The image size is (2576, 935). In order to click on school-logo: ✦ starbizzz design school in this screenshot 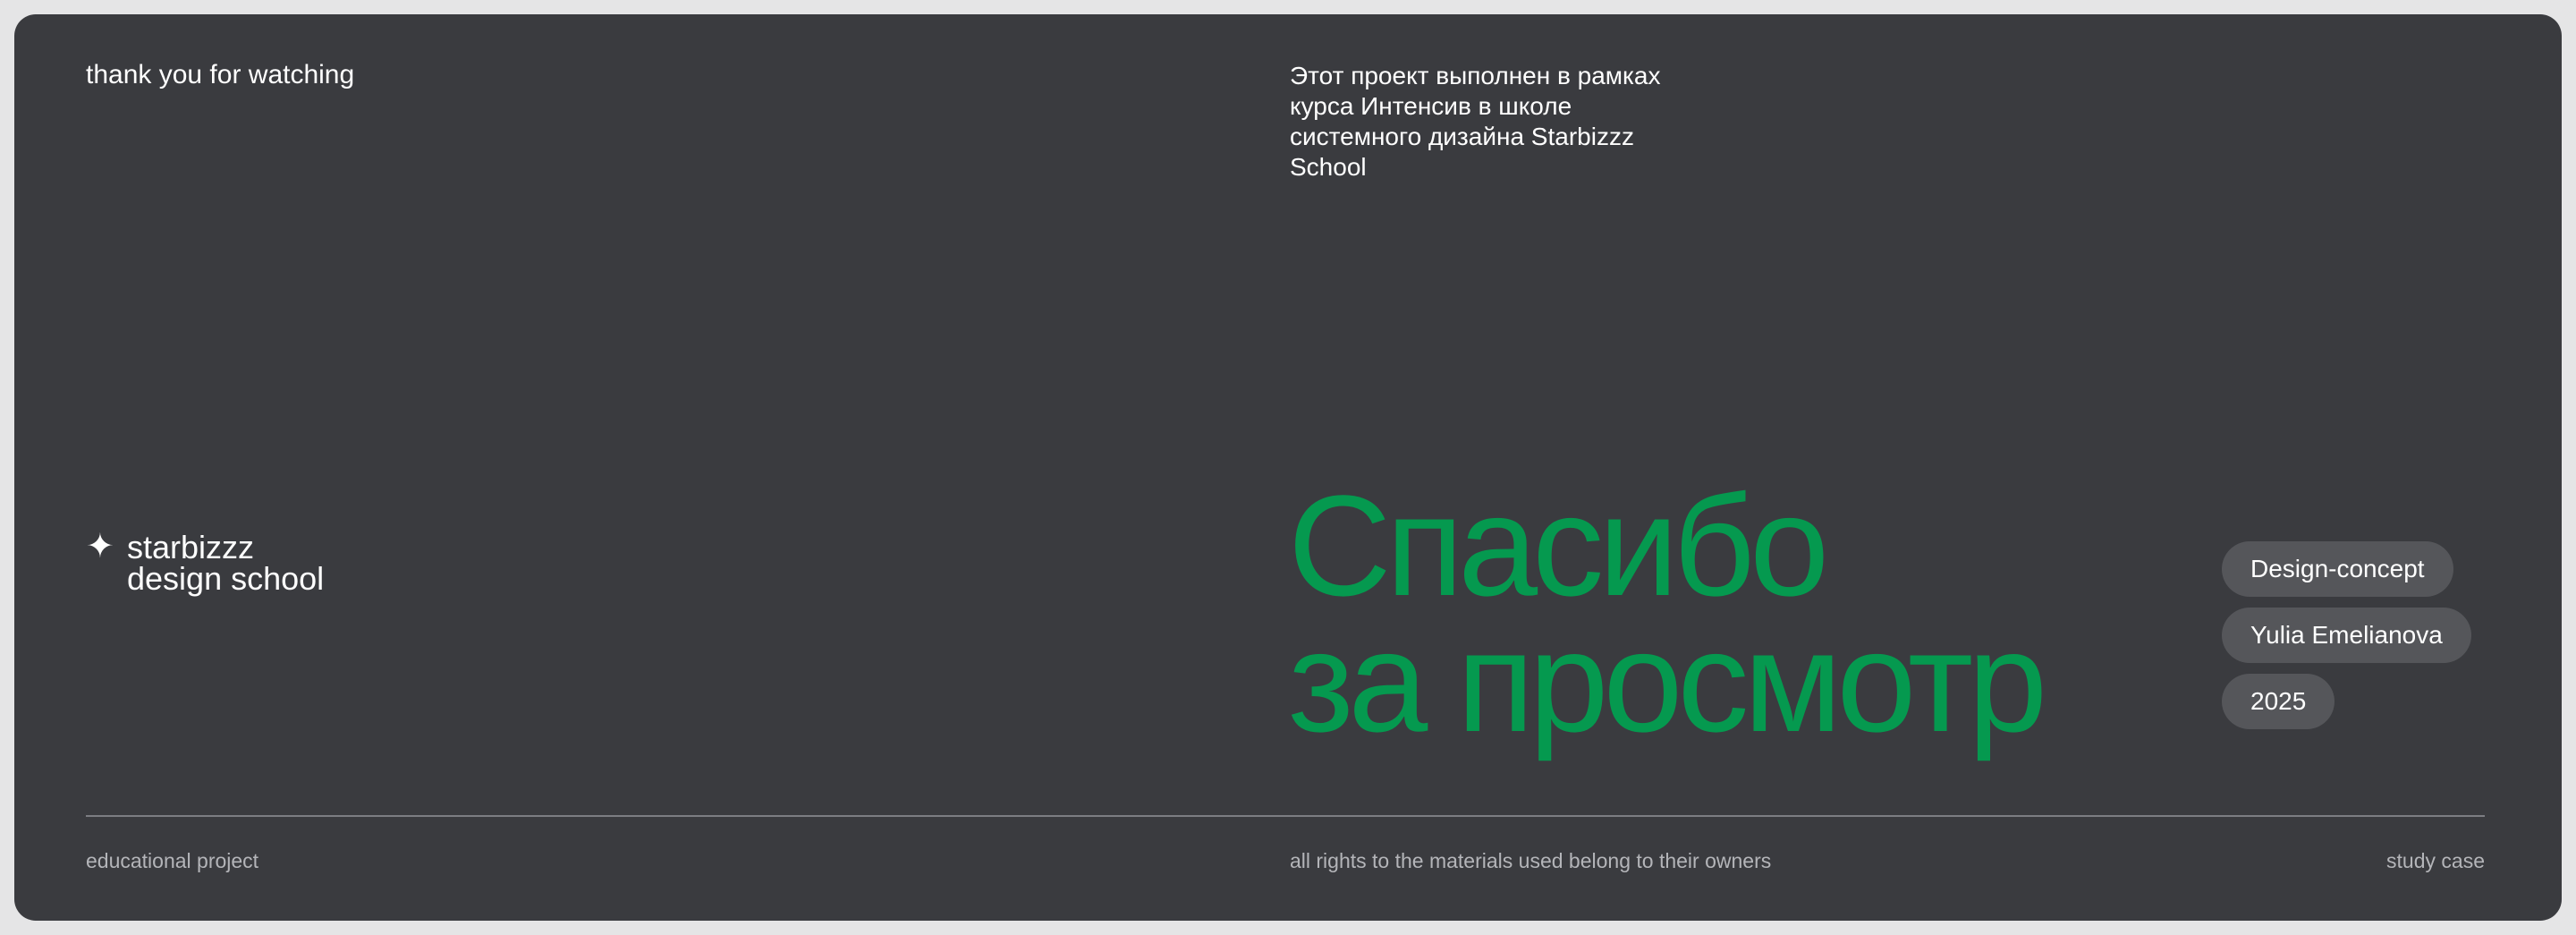, I will do `click(205, 563)`.